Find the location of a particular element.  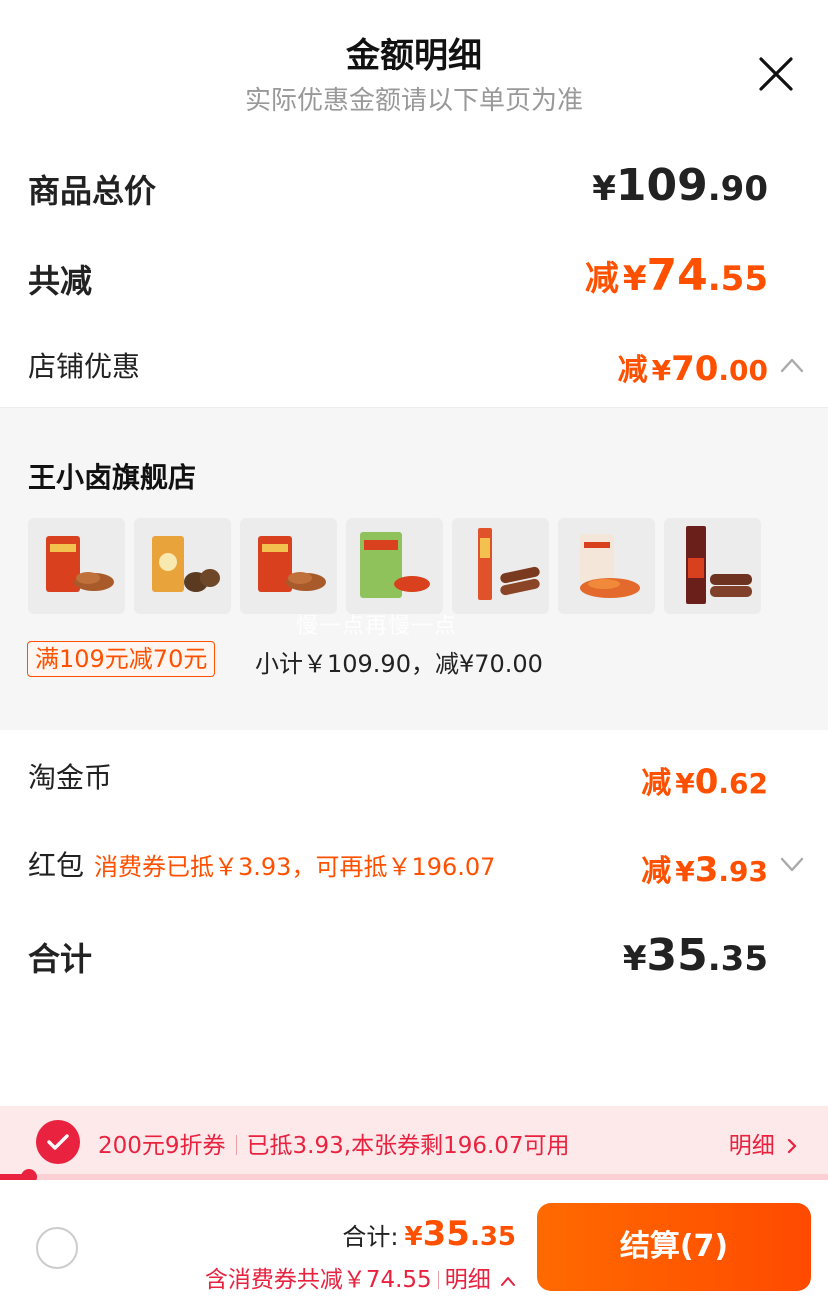

hongbao-label: 红包 is located at coordinates (56, 865).